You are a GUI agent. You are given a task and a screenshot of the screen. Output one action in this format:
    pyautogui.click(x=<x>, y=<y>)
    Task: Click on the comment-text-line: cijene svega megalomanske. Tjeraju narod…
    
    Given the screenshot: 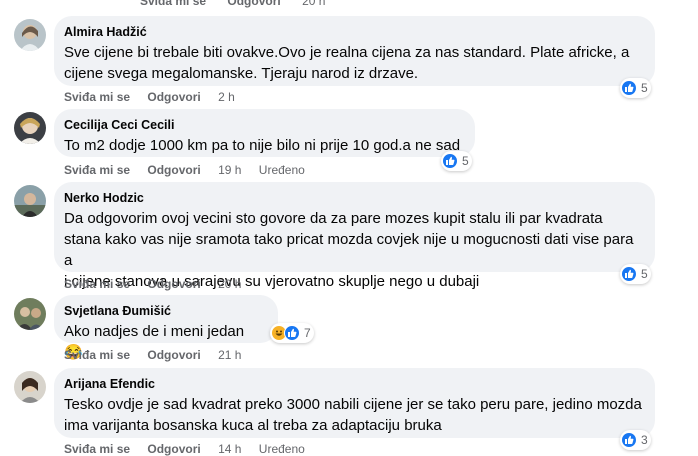 What is the action you would take?
    pyautogui.click(x=241, y=73)
    